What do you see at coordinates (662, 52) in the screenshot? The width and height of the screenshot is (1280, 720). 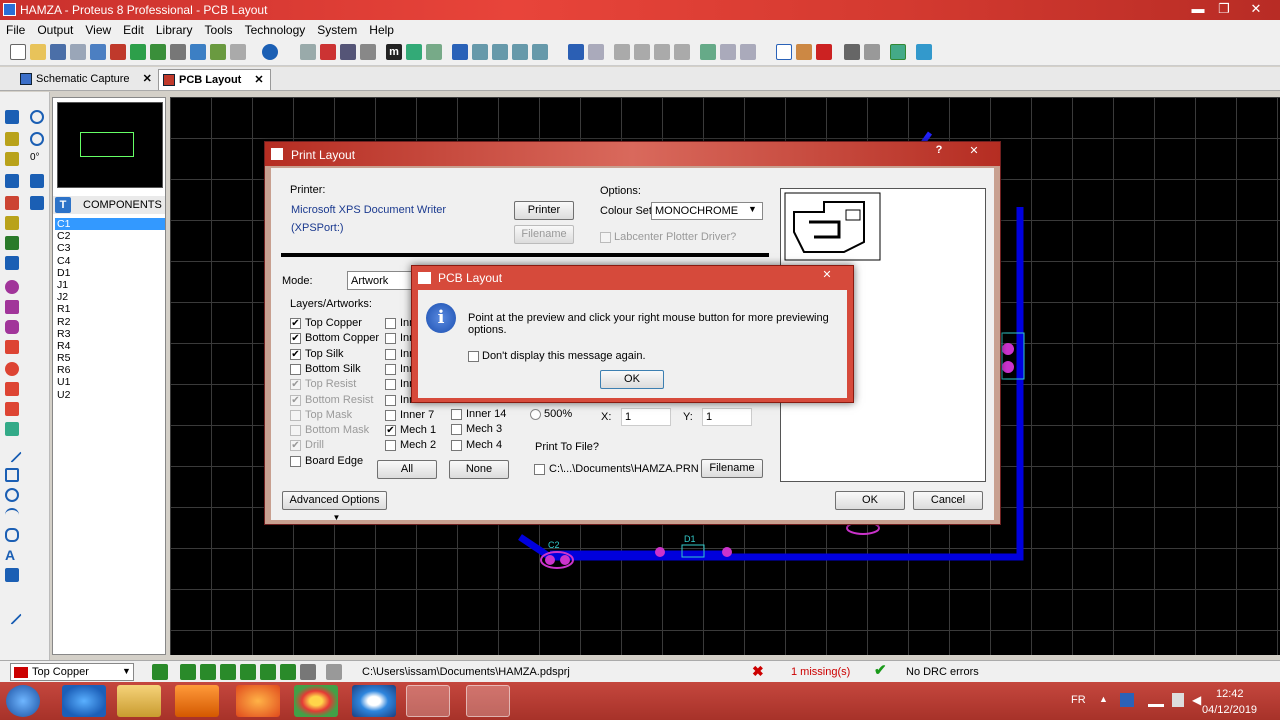 I see `paste-icon` at bounding box center [662, 52].